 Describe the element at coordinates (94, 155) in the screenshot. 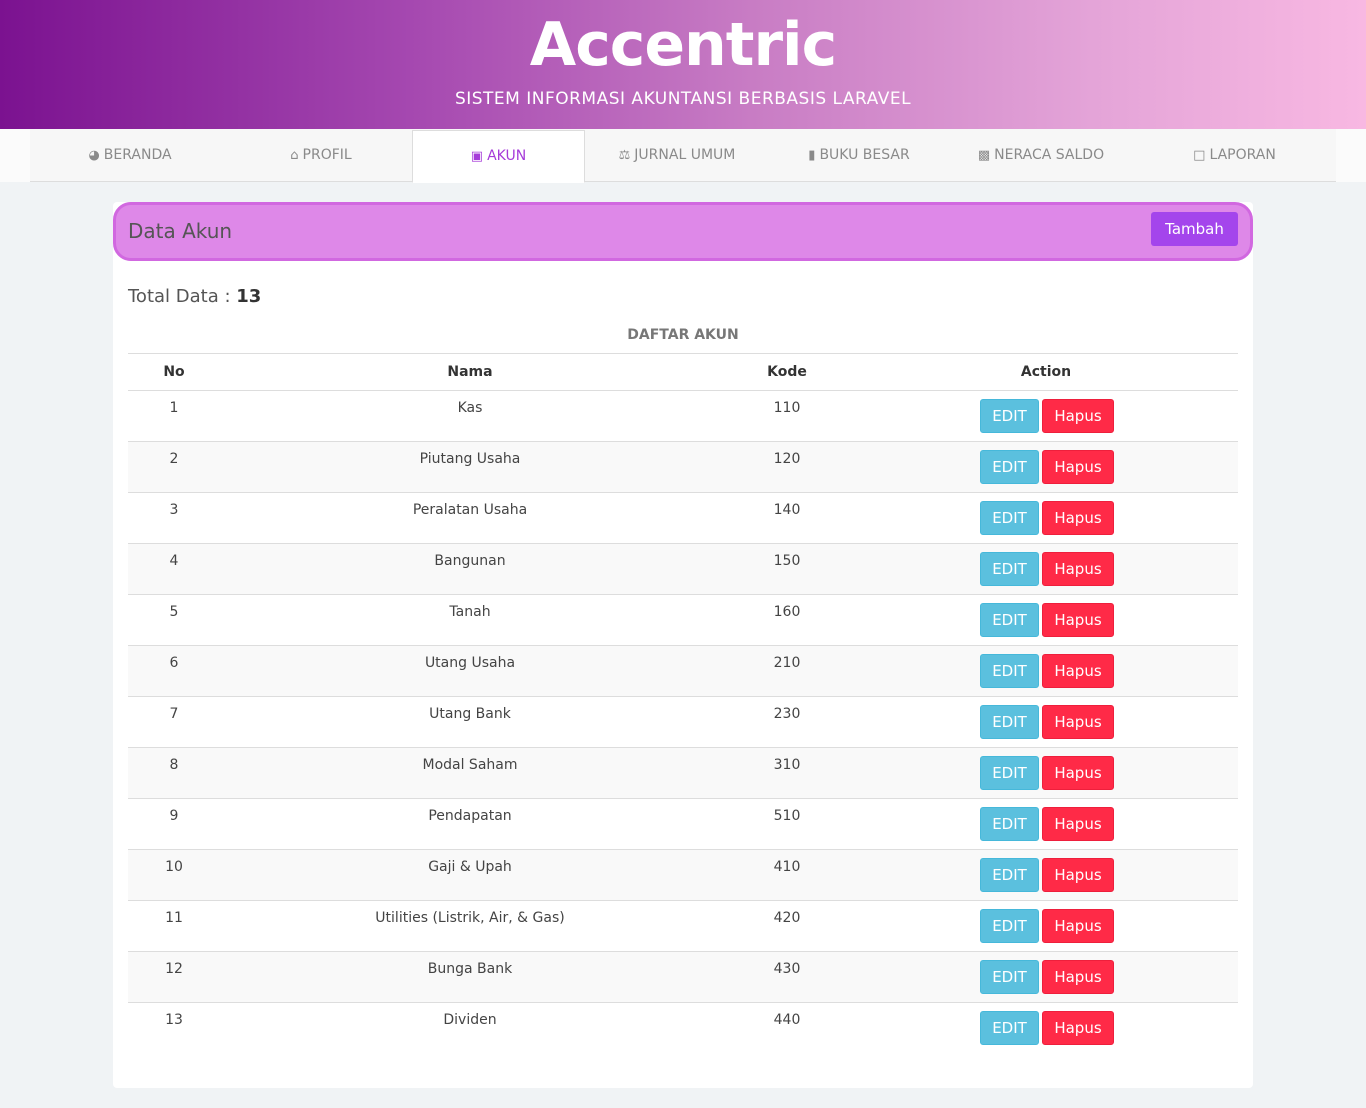

I see `dashboard-icon: ◕` at that location.